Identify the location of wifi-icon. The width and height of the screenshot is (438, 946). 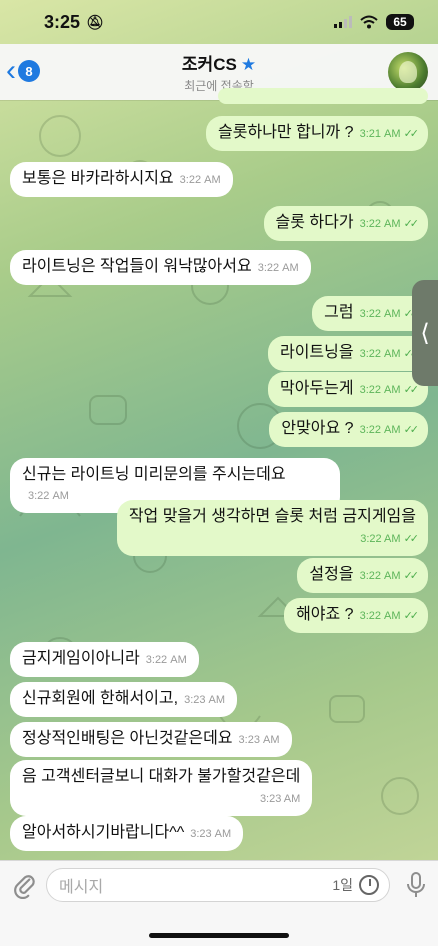
(369, 22).